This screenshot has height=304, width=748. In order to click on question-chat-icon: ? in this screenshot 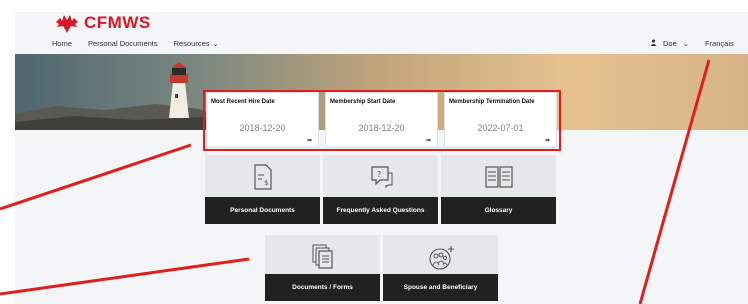, I will do `click(380, 177)`.